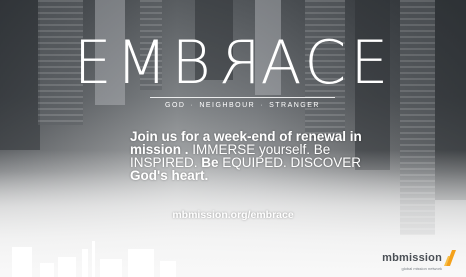  What do you see at coordinates (412, 257) in the screenshot?
I see `logo-name: mbmission` at bounding box center [412, 257].